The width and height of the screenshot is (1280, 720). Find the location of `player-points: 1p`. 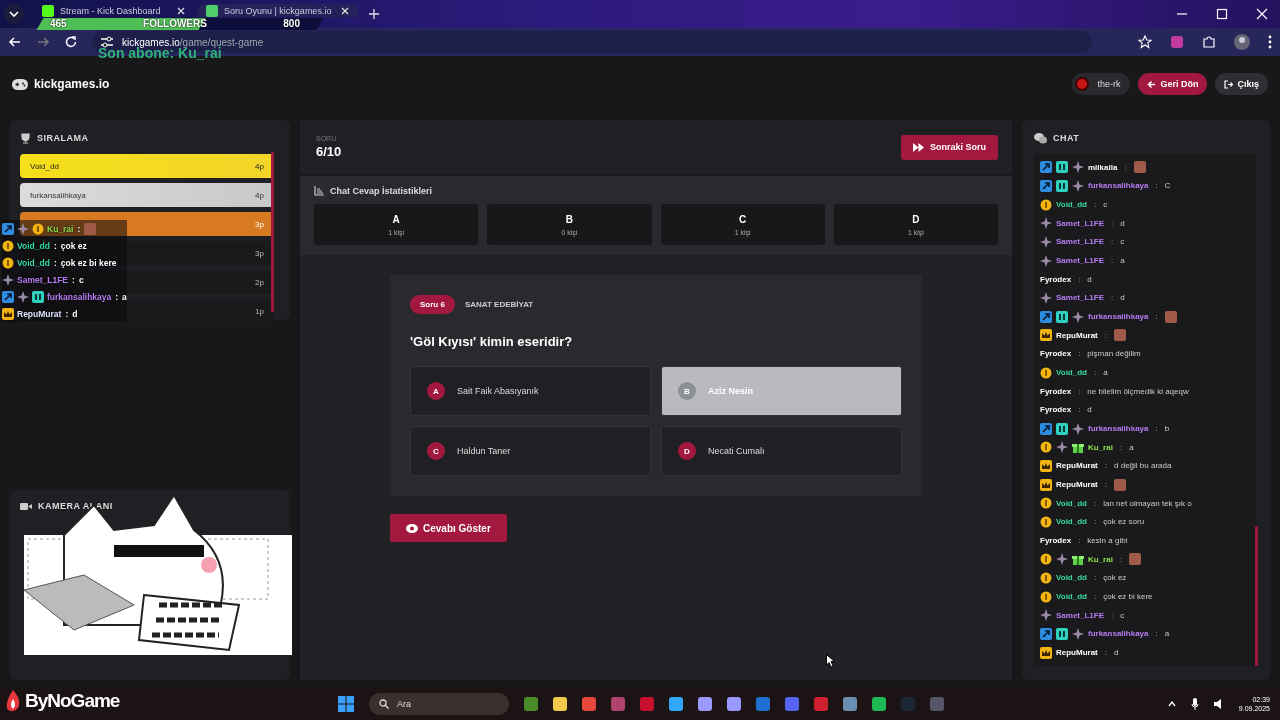

player-points: 1p is located at coordinates (259, 311).